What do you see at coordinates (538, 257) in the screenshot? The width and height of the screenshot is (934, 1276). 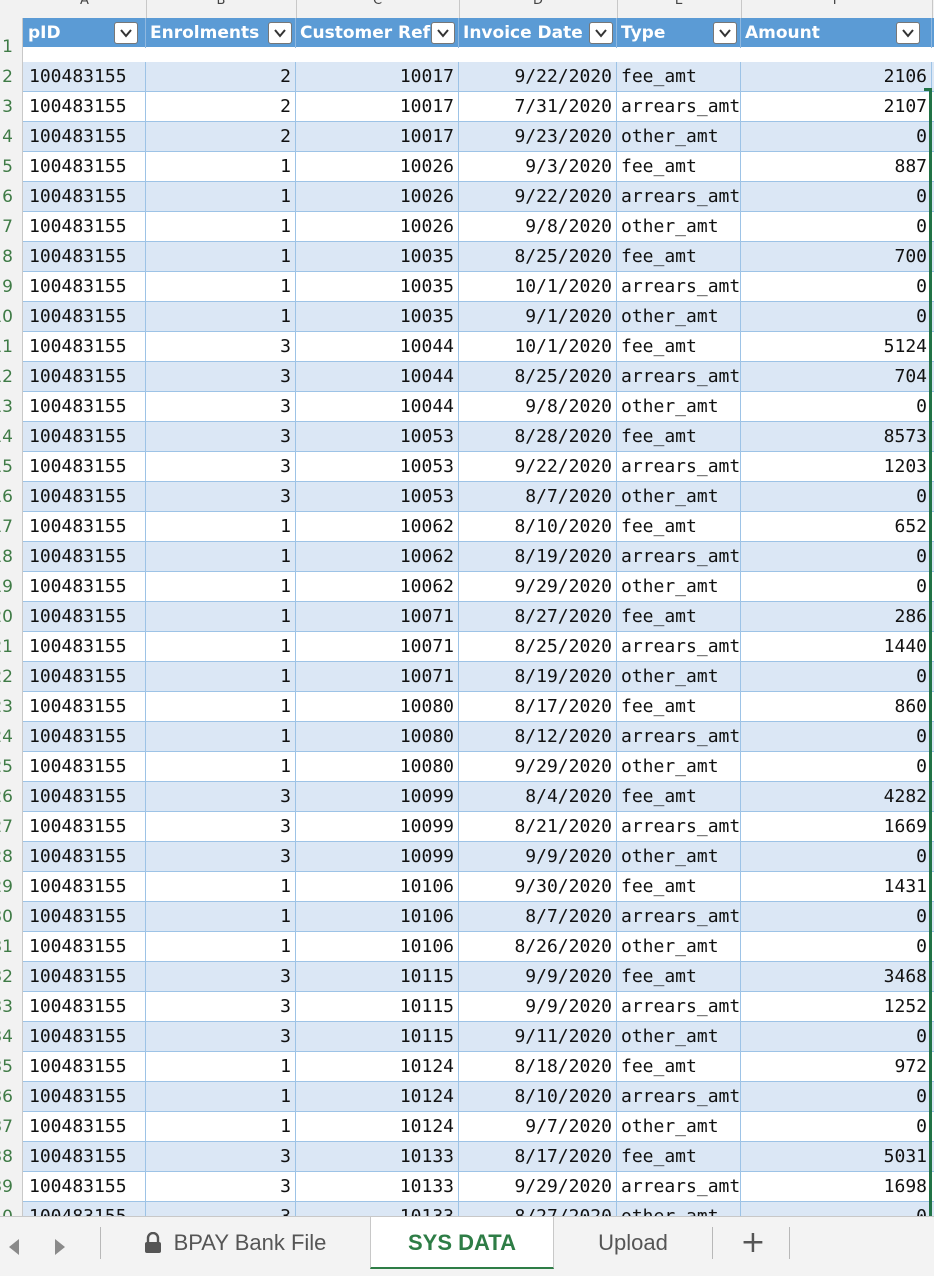 I see `cell-invoice-date: 8/25/2020` at bounding box center [538, 257].